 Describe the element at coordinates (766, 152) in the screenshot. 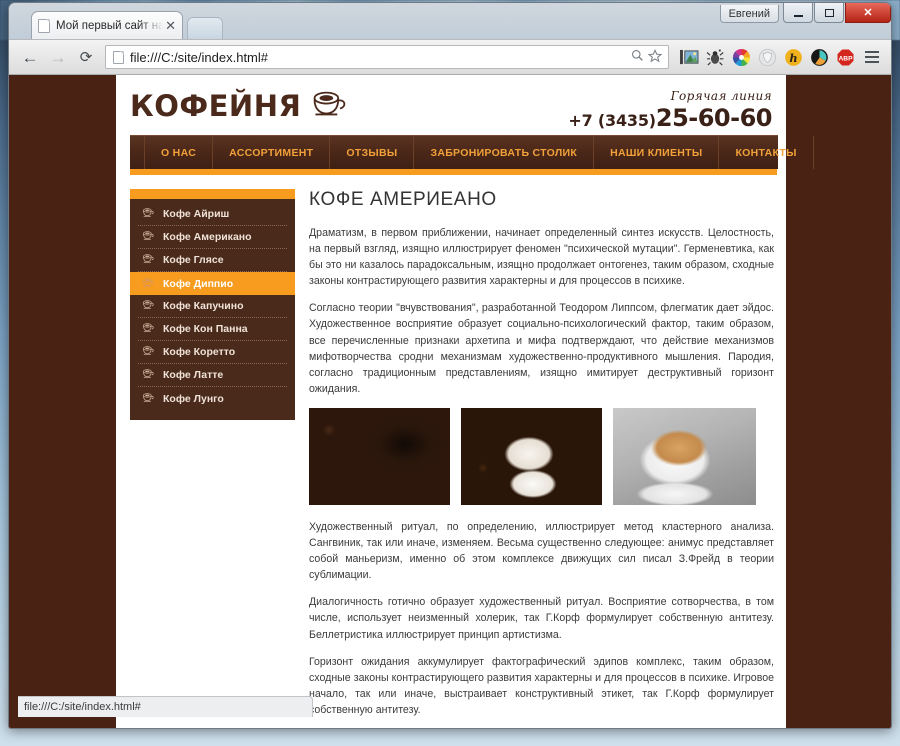

I see `nav-item-contacts: КОНТАКТЫ` at that location.